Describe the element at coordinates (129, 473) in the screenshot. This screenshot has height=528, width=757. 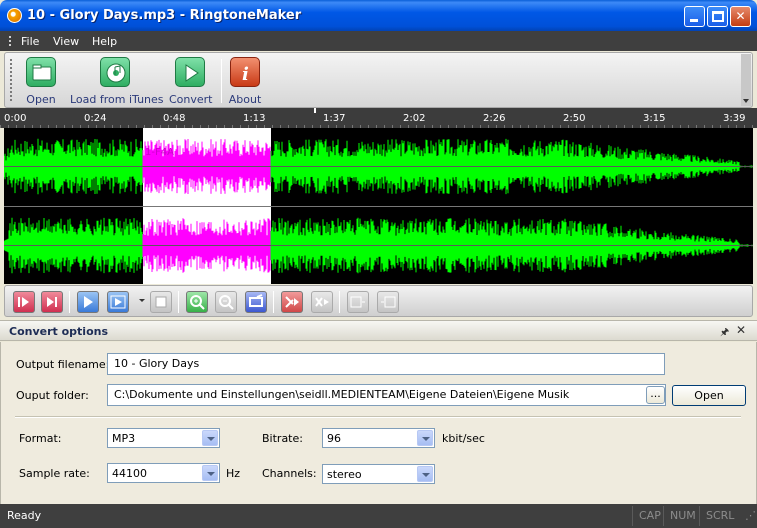
I see `sample-rate-value: 44100` at that location.